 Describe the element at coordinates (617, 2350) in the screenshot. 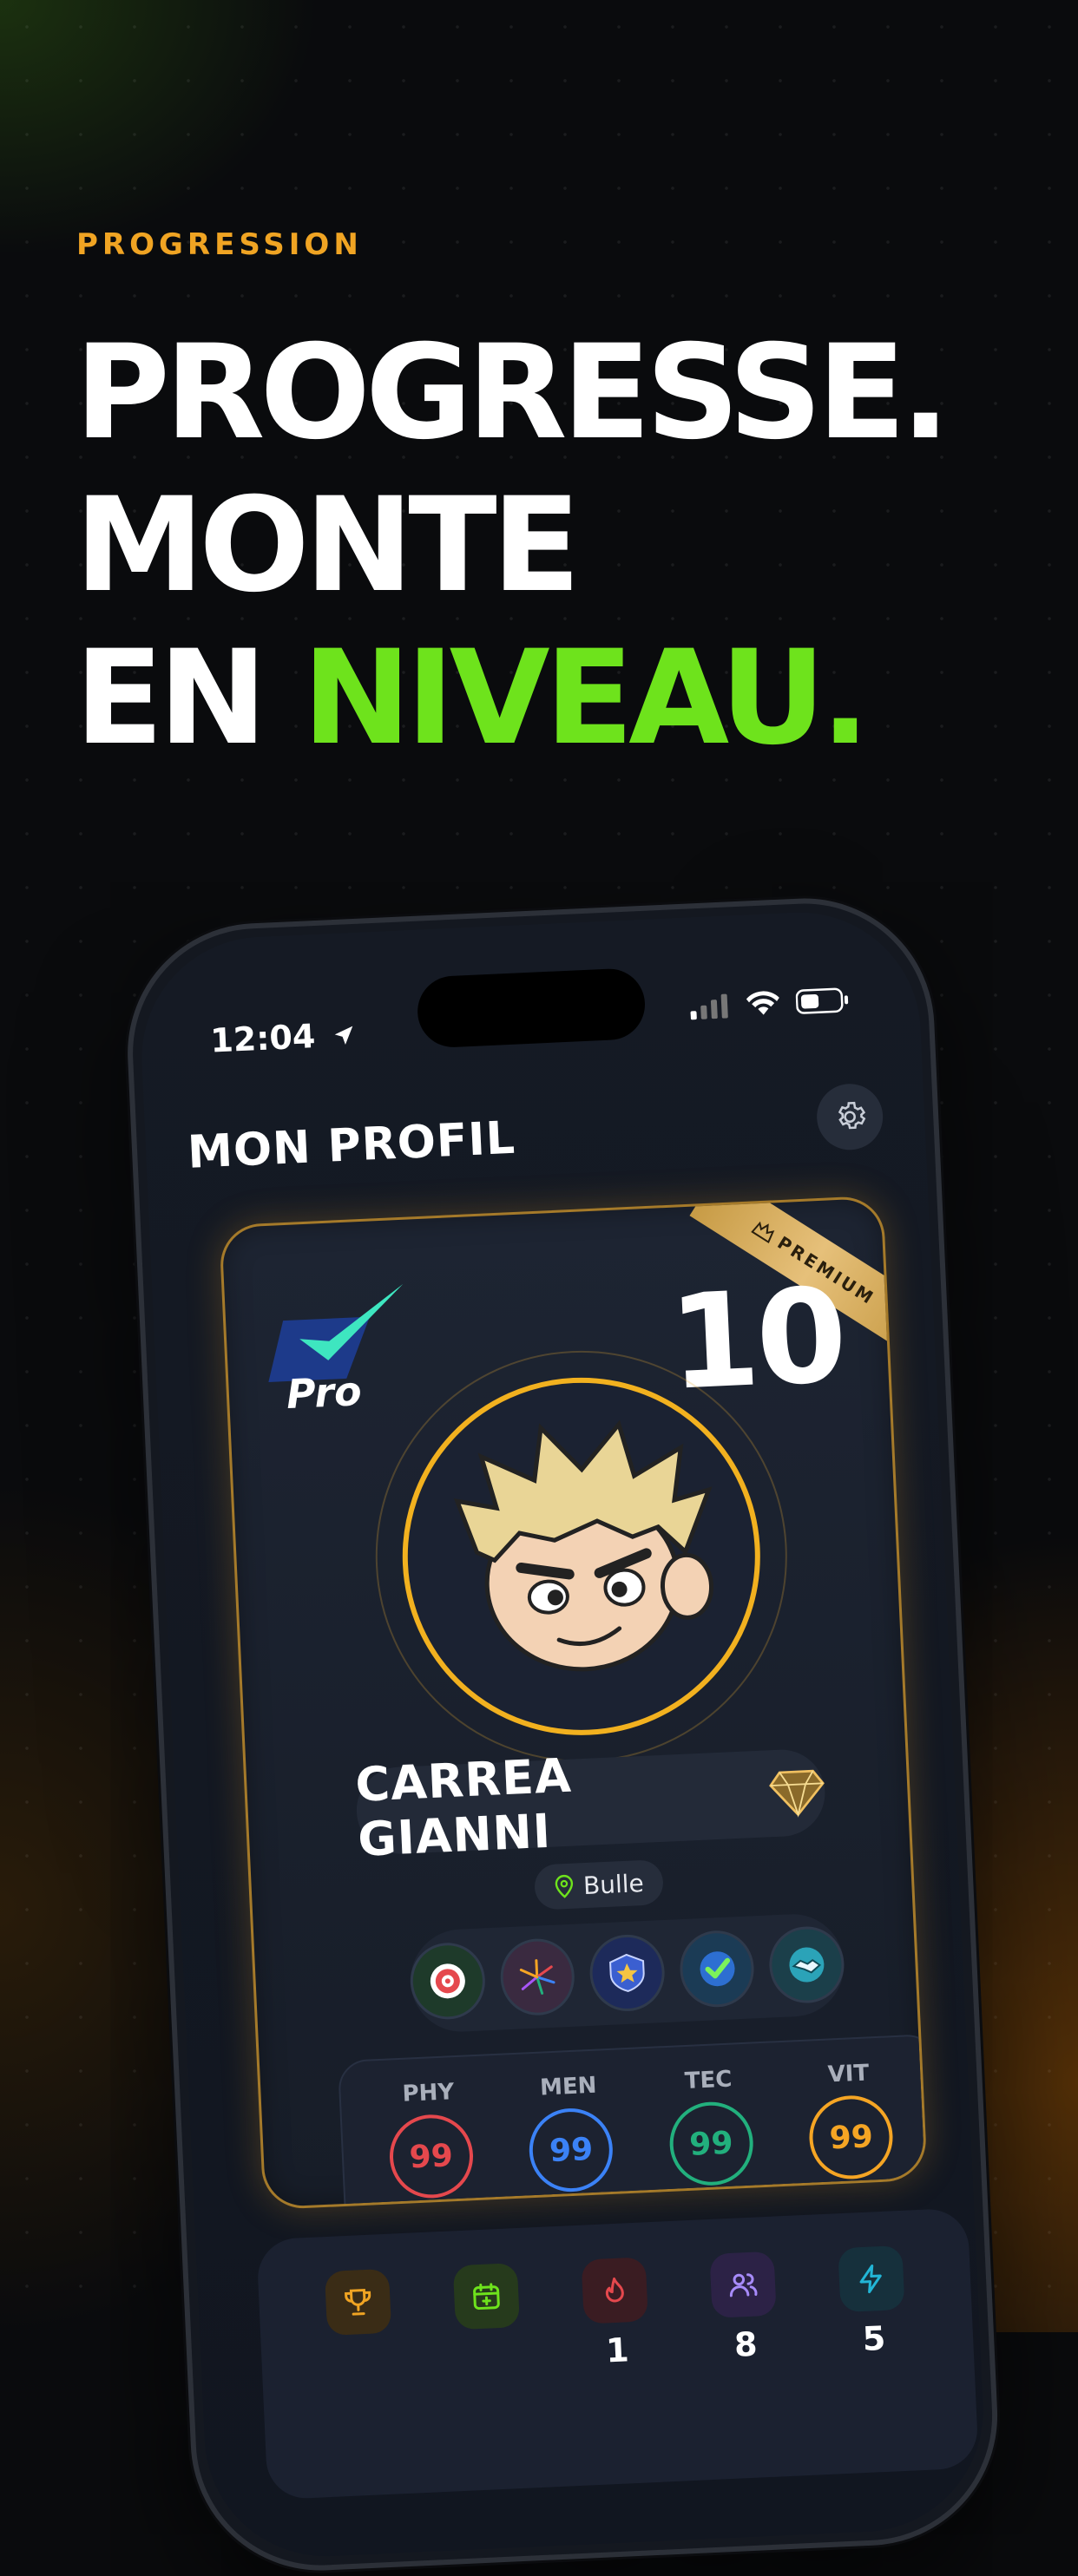

I see `tray-value: 1` at that location.